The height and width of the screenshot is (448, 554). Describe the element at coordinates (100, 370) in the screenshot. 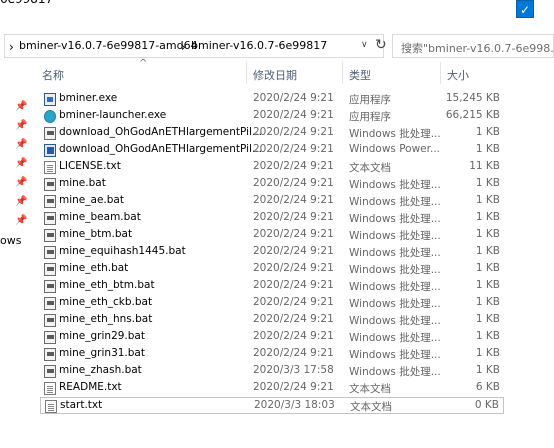

I see `file-name: mine_zhash.bat` at that location.